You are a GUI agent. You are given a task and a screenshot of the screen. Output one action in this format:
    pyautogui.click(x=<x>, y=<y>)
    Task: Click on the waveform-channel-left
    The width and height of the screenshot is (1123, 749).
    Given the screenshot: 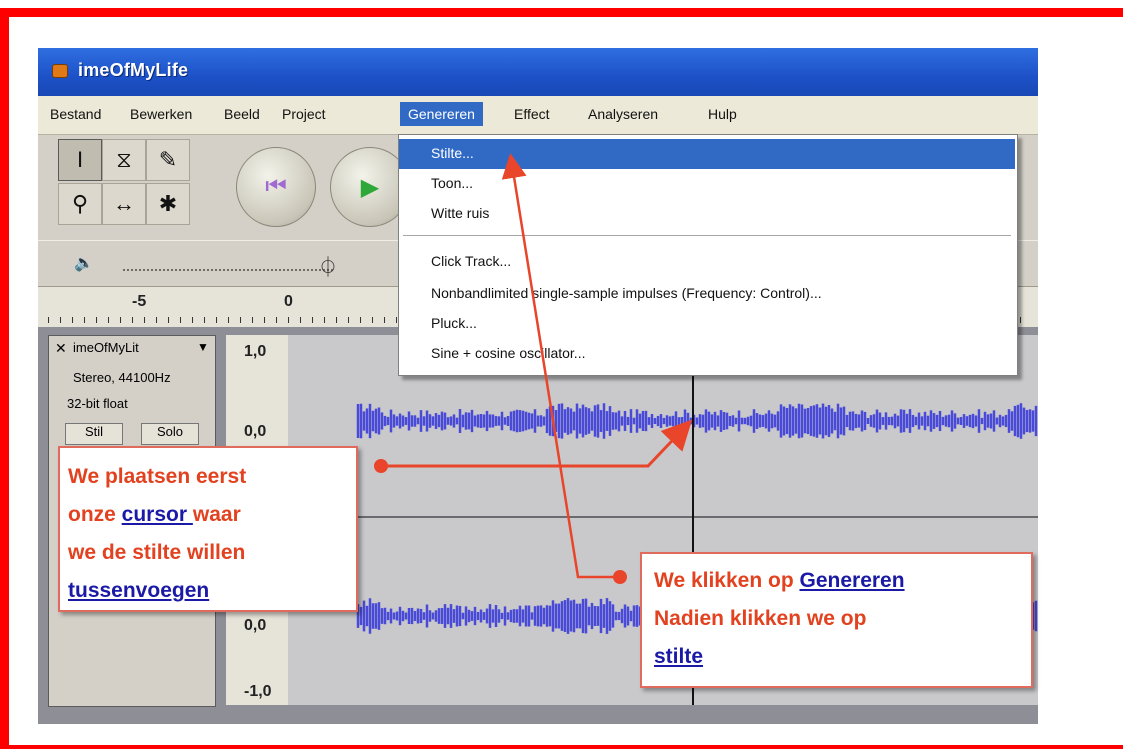 What is the action you would take?
    pyautogui.click(x=697, y=421)
    